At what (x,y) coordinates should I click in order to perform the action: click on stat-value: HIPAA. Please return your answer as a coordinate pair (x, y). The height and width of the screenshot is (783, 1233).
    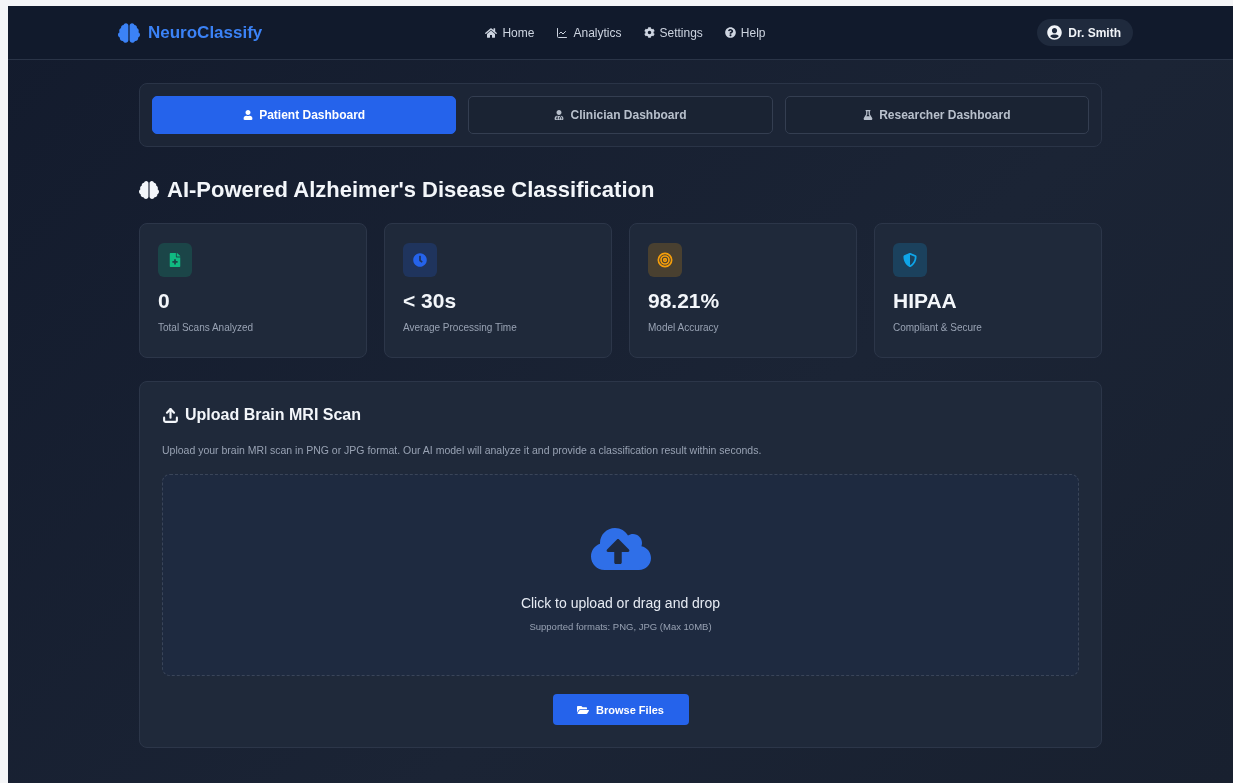
    Looking at the image, I should click on (925, 301).